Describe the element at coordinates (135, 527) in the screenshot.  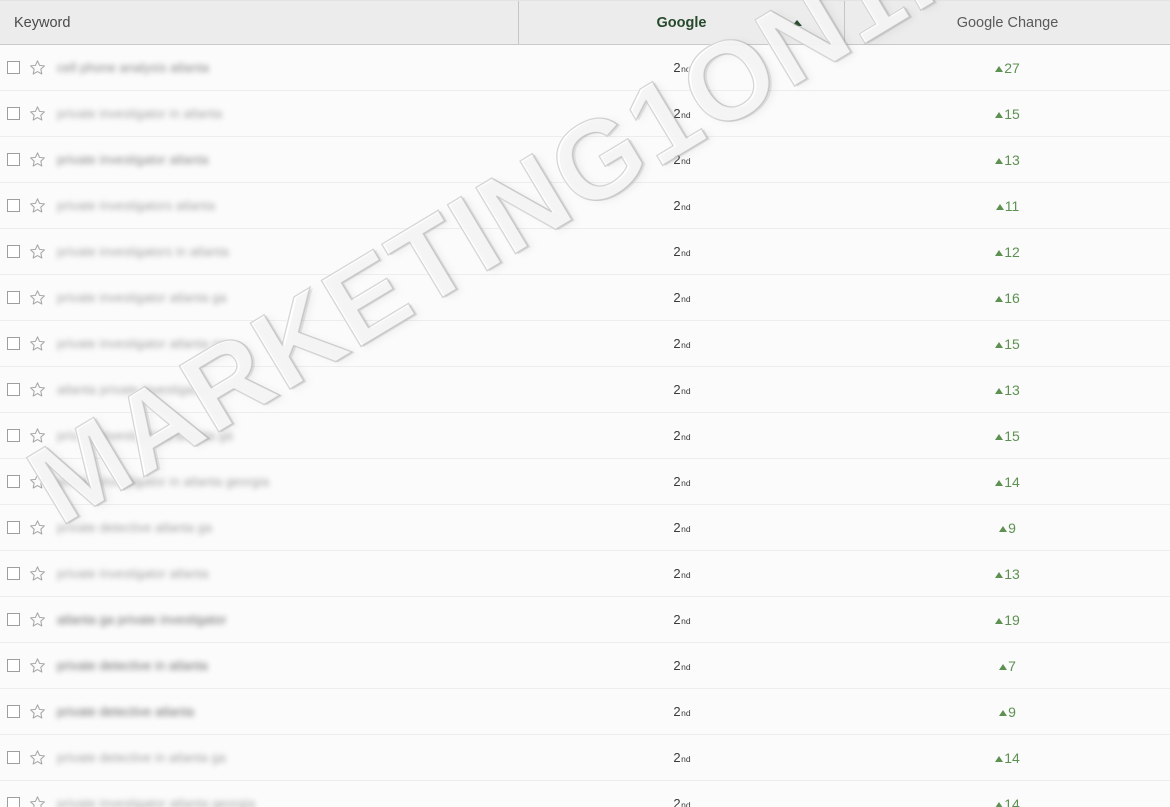
I see `keyword-text: private detective atlanta ga` at that location.